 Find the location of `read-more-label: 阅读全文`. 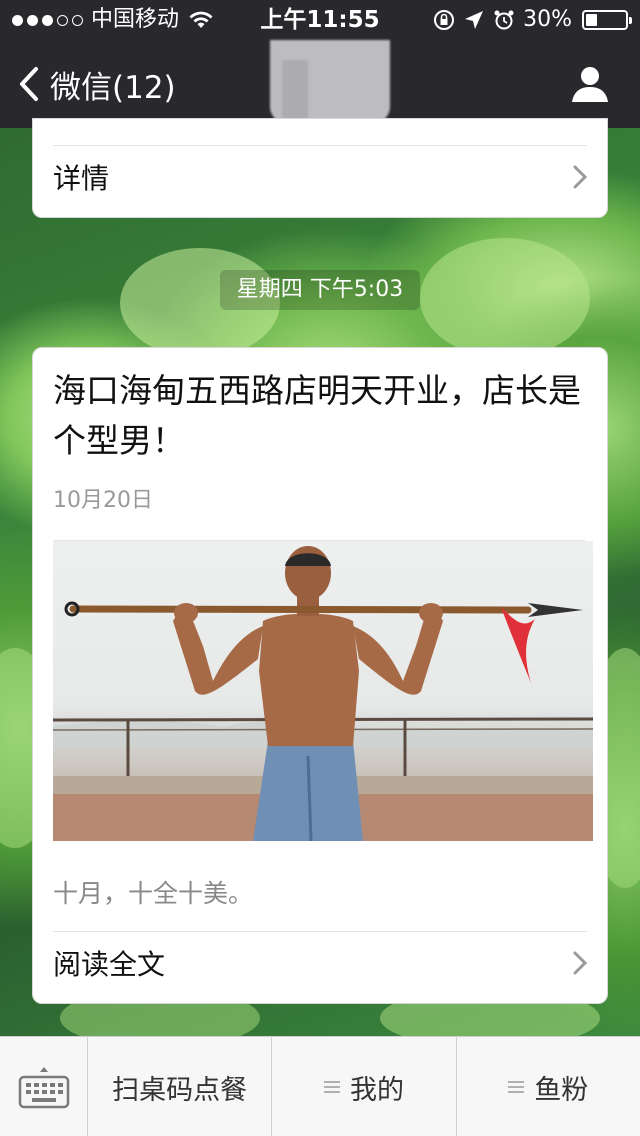

read-more-label: 阅读全文 is located at coordinates (109, 964).